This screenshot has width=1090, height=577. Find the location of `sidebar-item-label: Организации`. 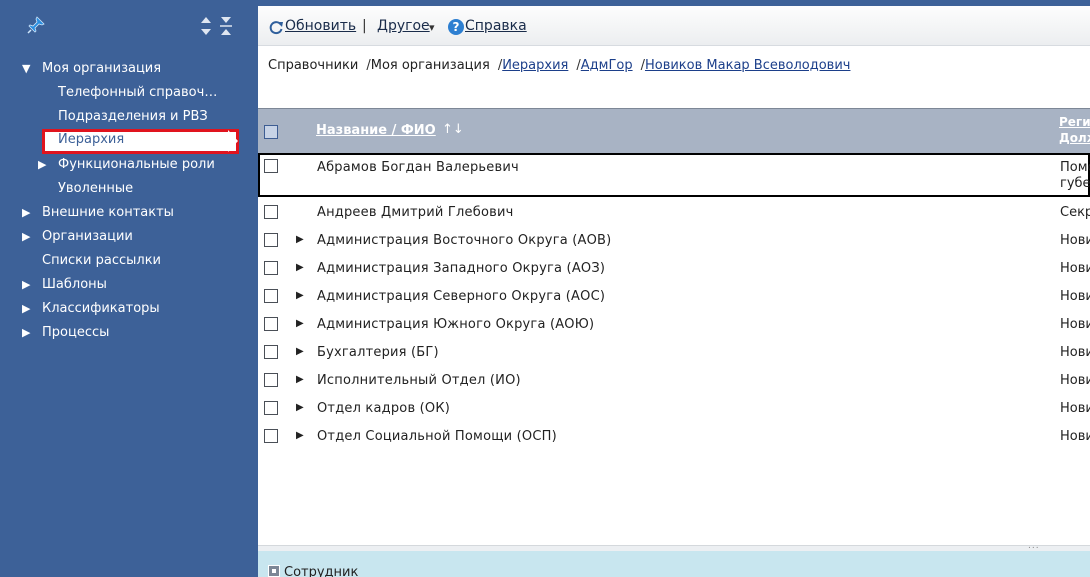

sidebar-item-label: Организации is located at coordinates (87, 236).